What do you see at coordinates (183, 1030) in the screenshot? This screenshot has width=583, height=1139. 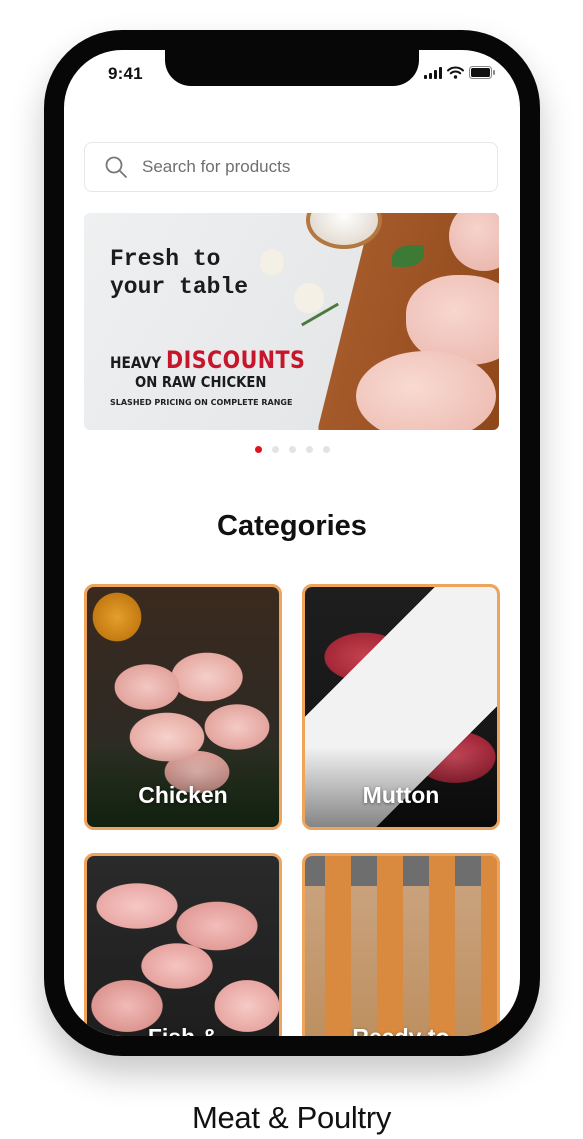 I see `category-label: Fish &` at bounding box center [183, 1030].